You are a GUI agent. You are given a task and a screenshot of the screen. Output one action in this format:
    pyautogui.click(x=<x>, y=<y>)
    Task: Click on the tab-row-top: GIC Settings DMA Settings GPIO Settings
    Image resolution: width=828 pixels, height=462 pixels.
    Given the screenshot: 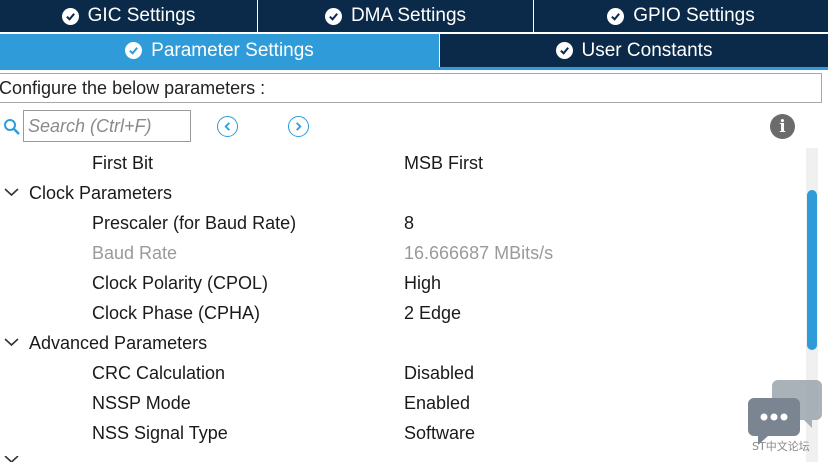 What is the action you would take?
    pyautogui.click(x=414, y=16)
    